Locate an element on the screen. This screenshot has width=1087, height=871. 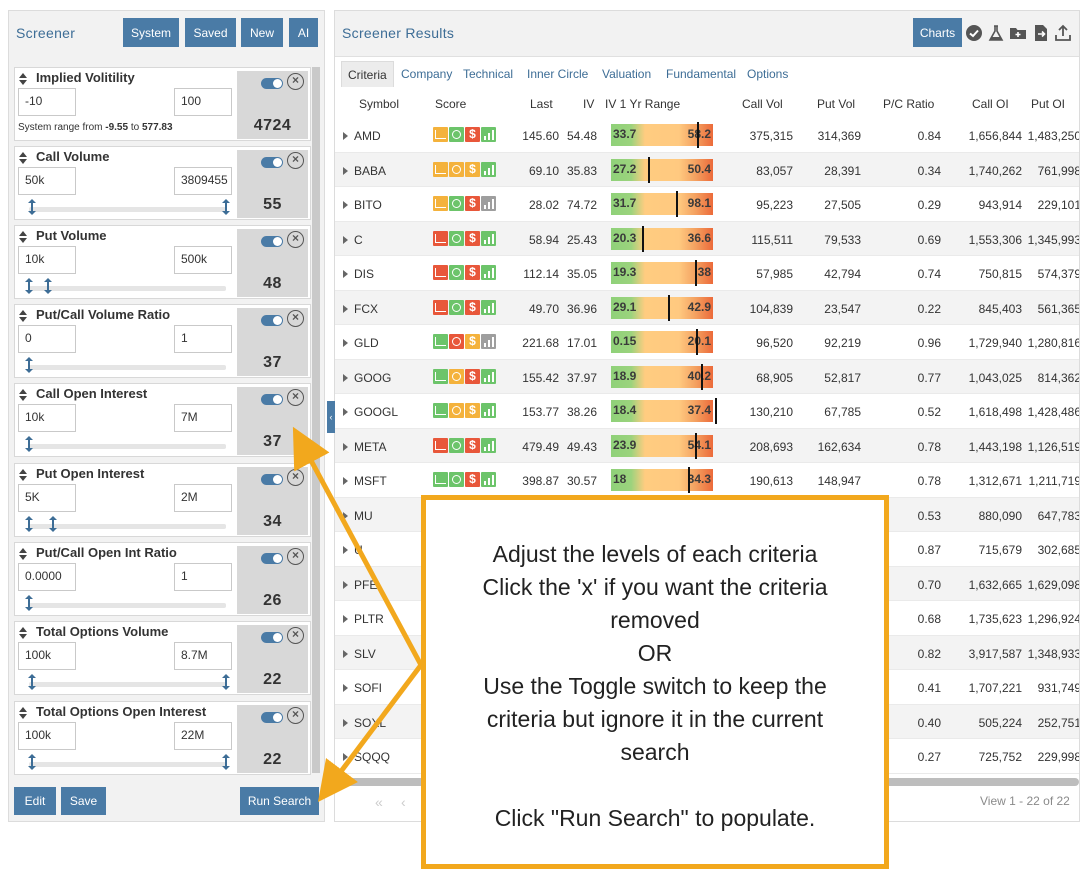
edit-button: Edit is located at coordinates (35, 801).